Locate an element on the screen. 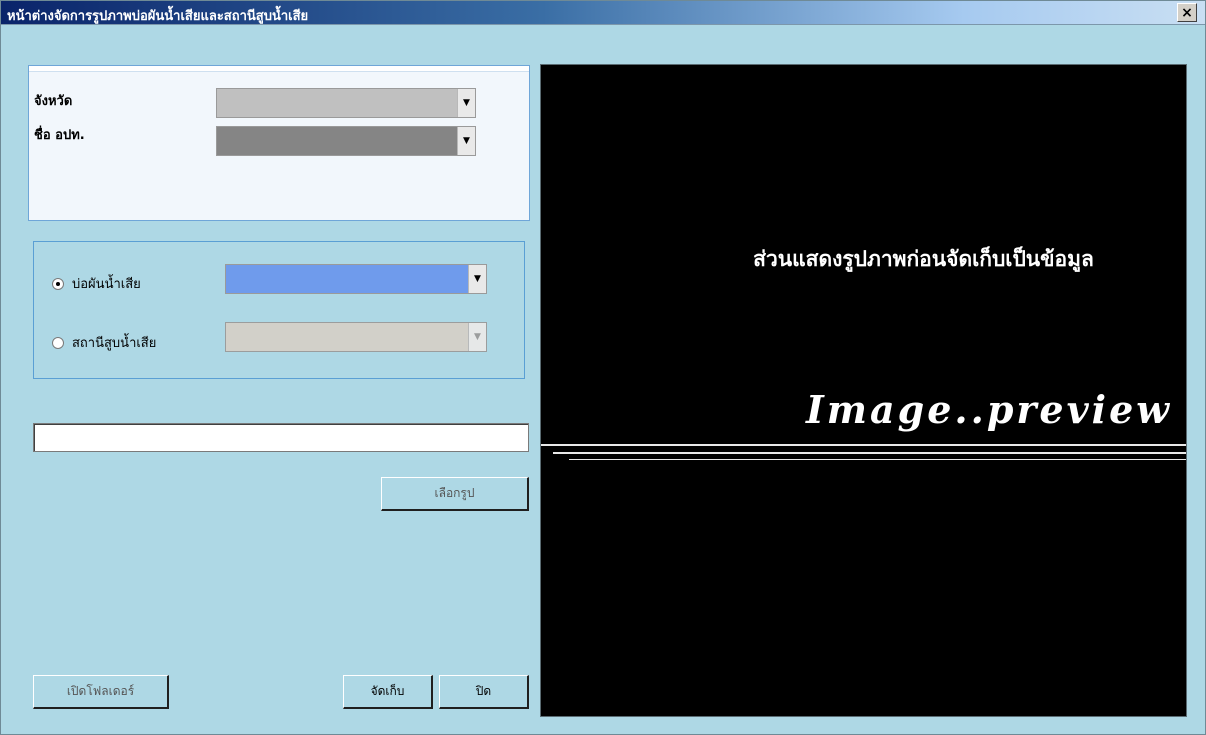 This screenshot has width=1206, height=735. location-panel: จังหวัด ▼ ชื่อ อปท. ▼ is located at coordinates (279, 143).